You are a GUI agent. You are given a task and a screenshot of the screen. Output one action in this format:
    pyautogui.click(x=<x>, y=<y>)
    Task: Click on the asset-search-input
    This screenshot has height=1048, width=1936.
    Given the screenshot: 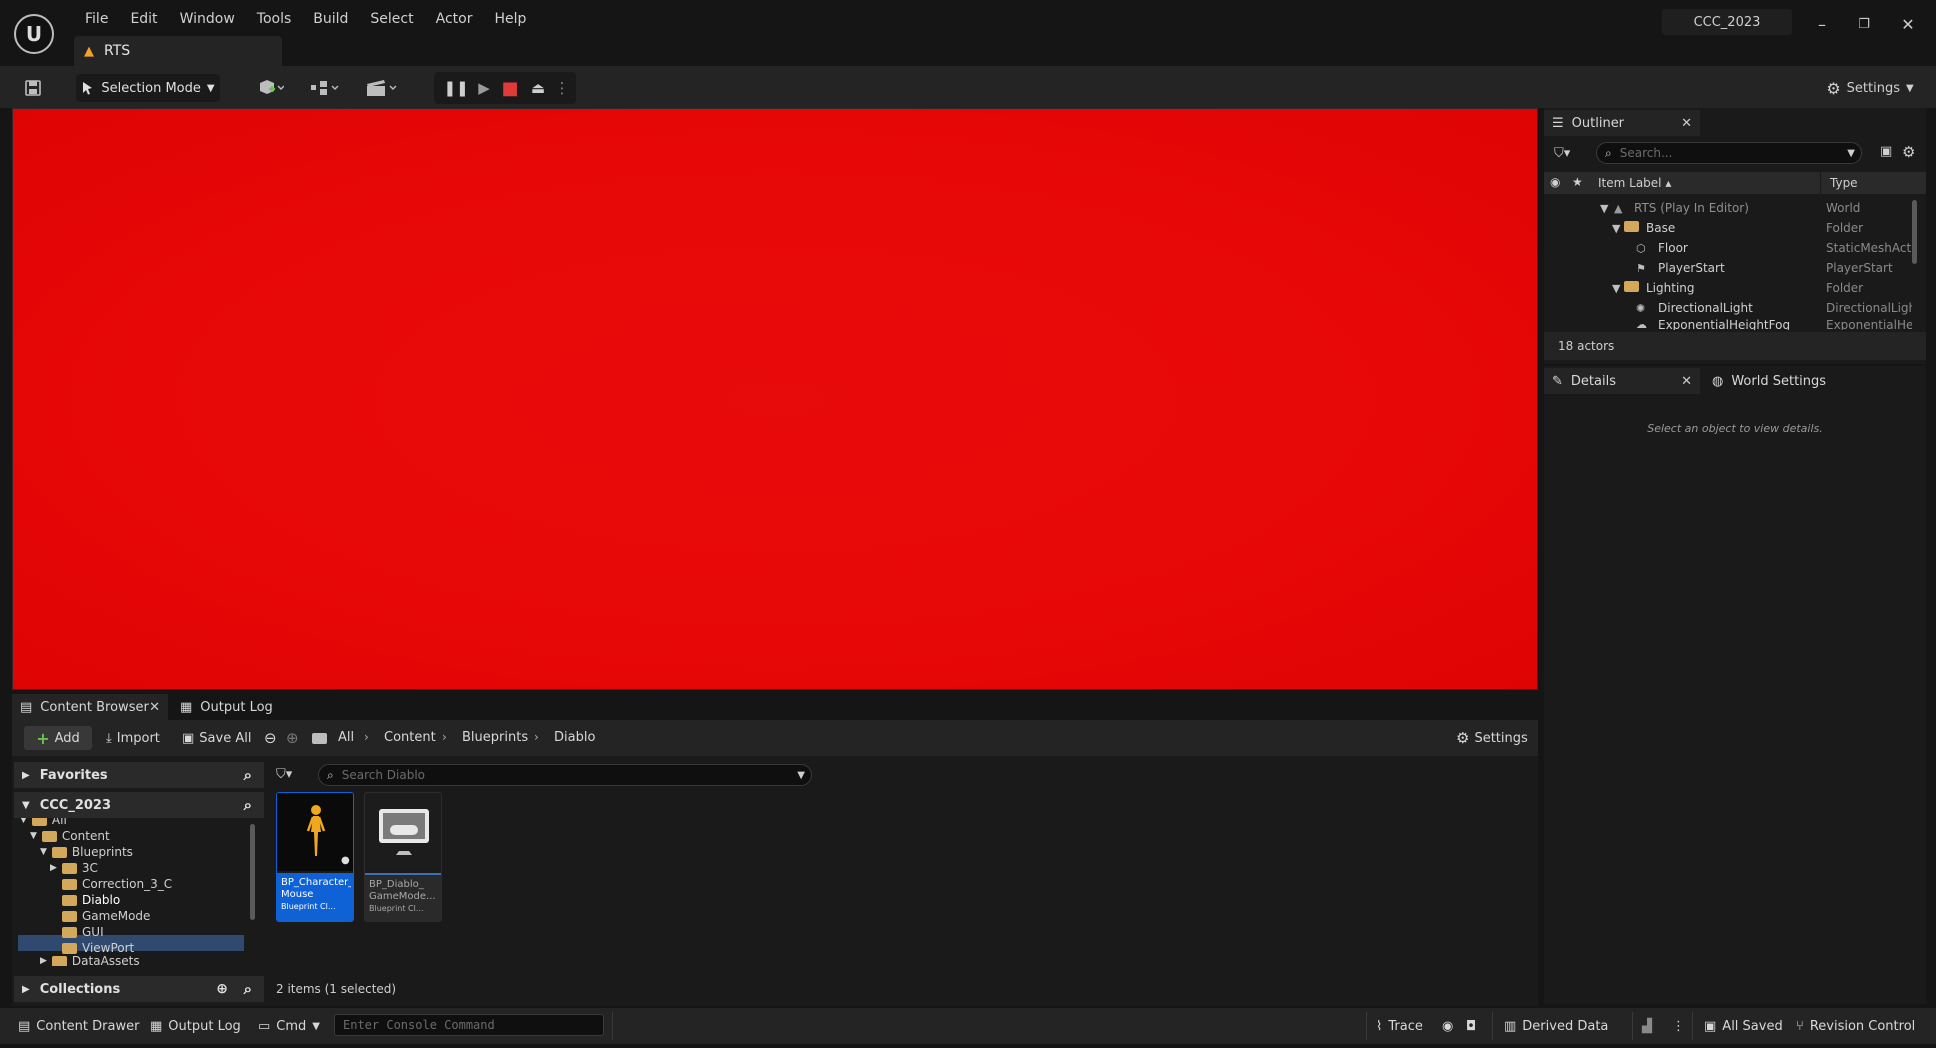 What is the action you would take?
    pyautogui.click(x=565, y=775)
    